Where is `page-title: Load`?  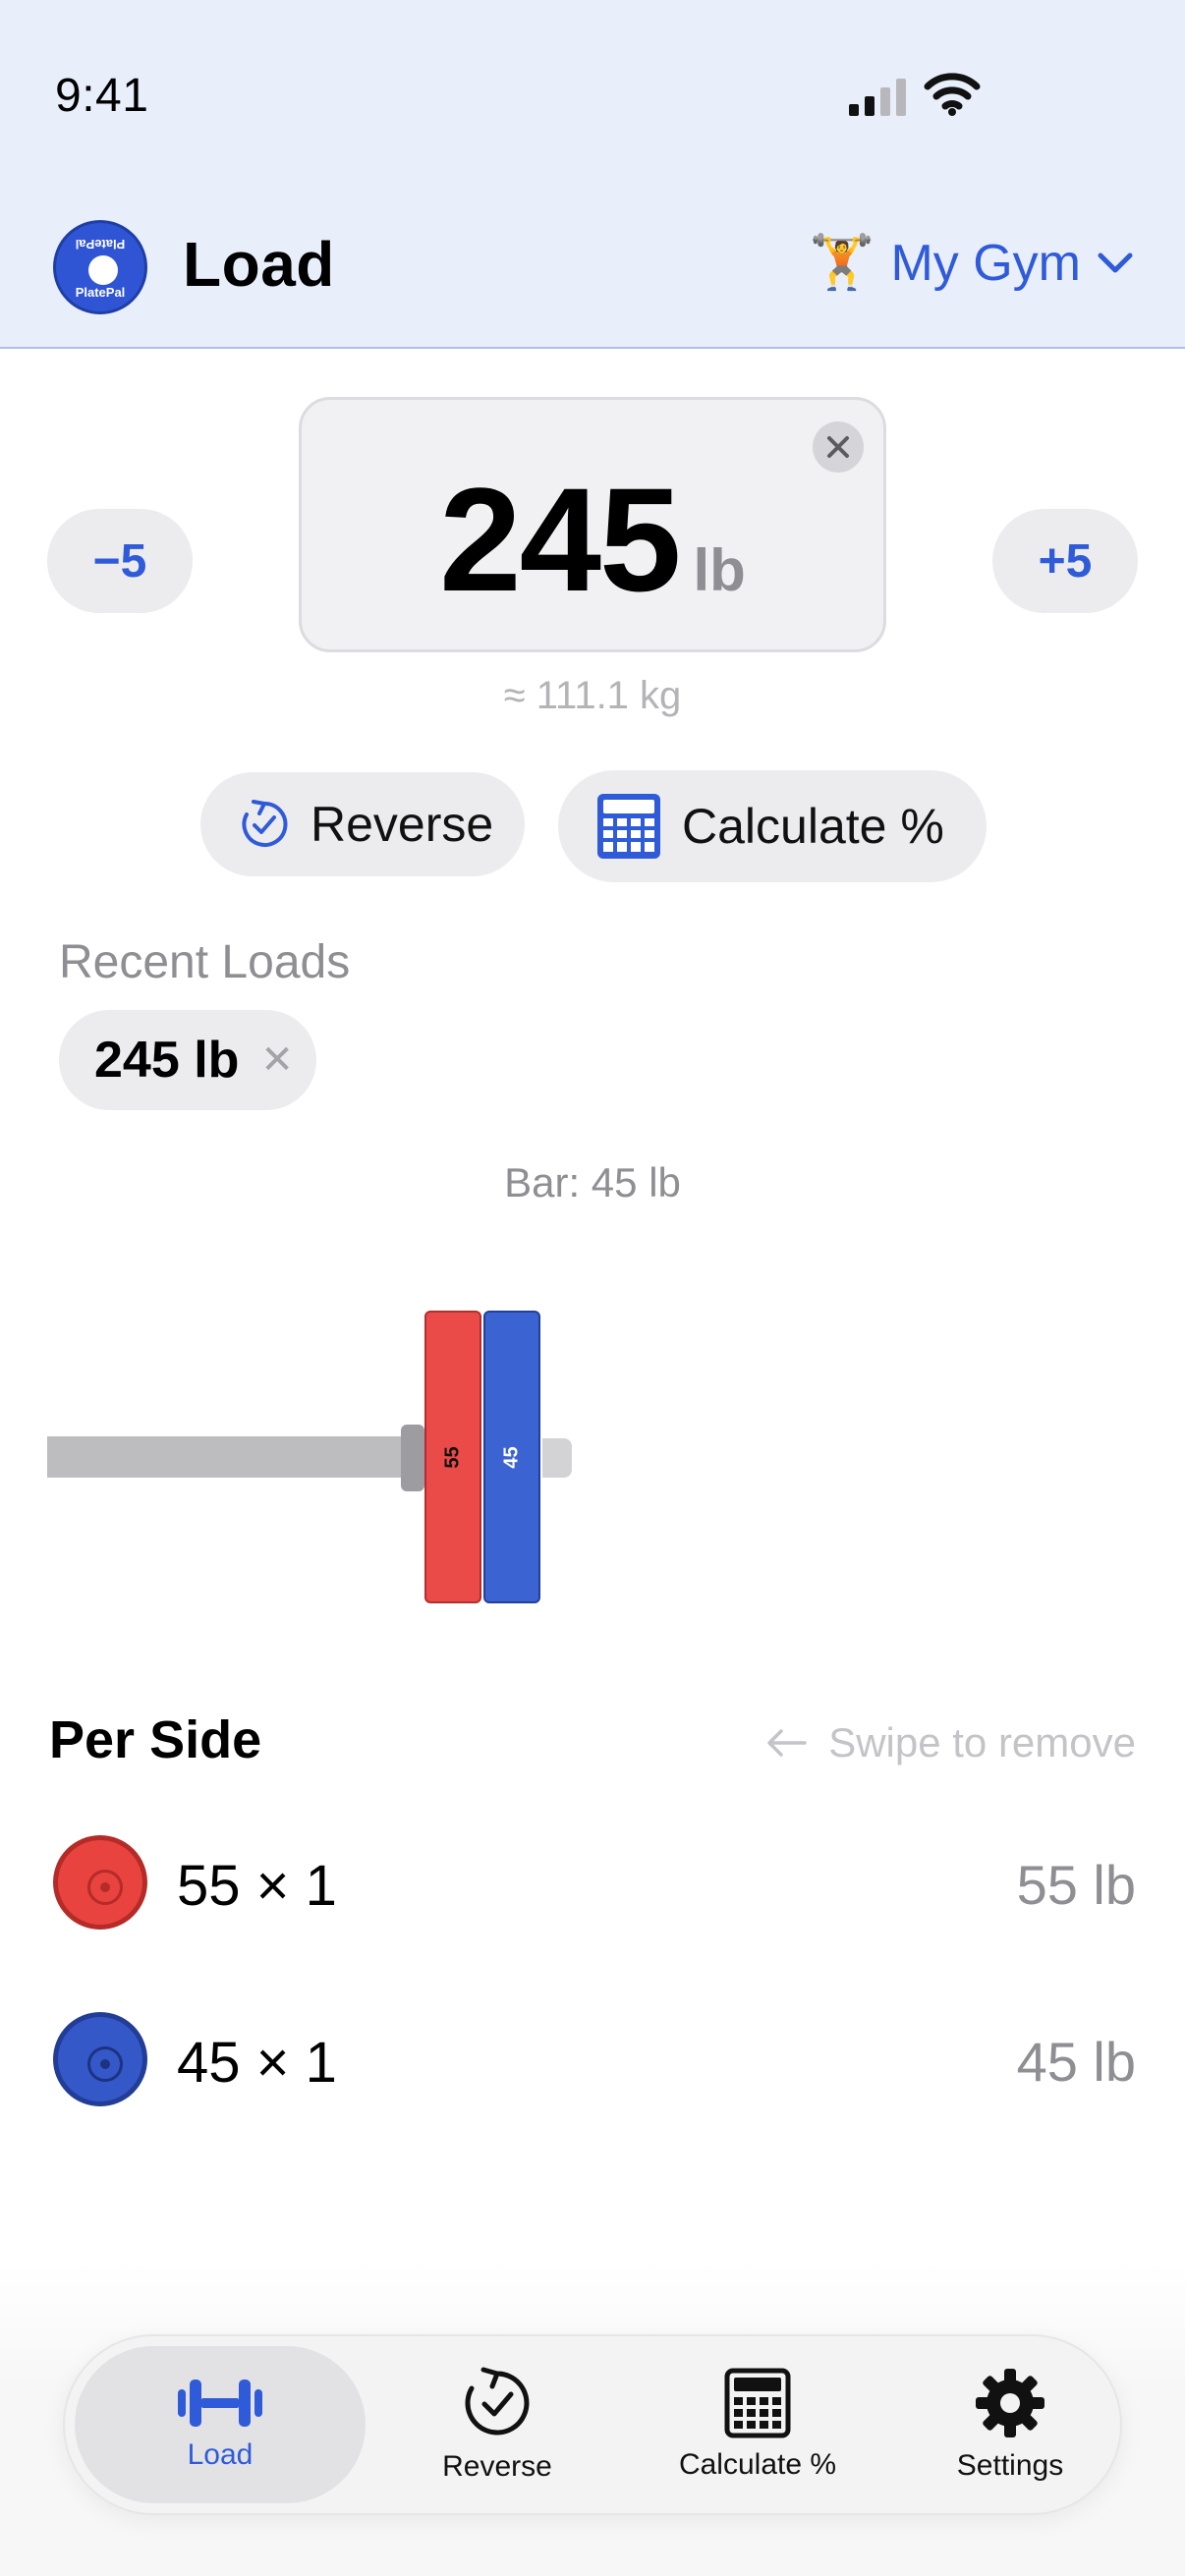
page-title: Load is located at coordinates (259, 264).